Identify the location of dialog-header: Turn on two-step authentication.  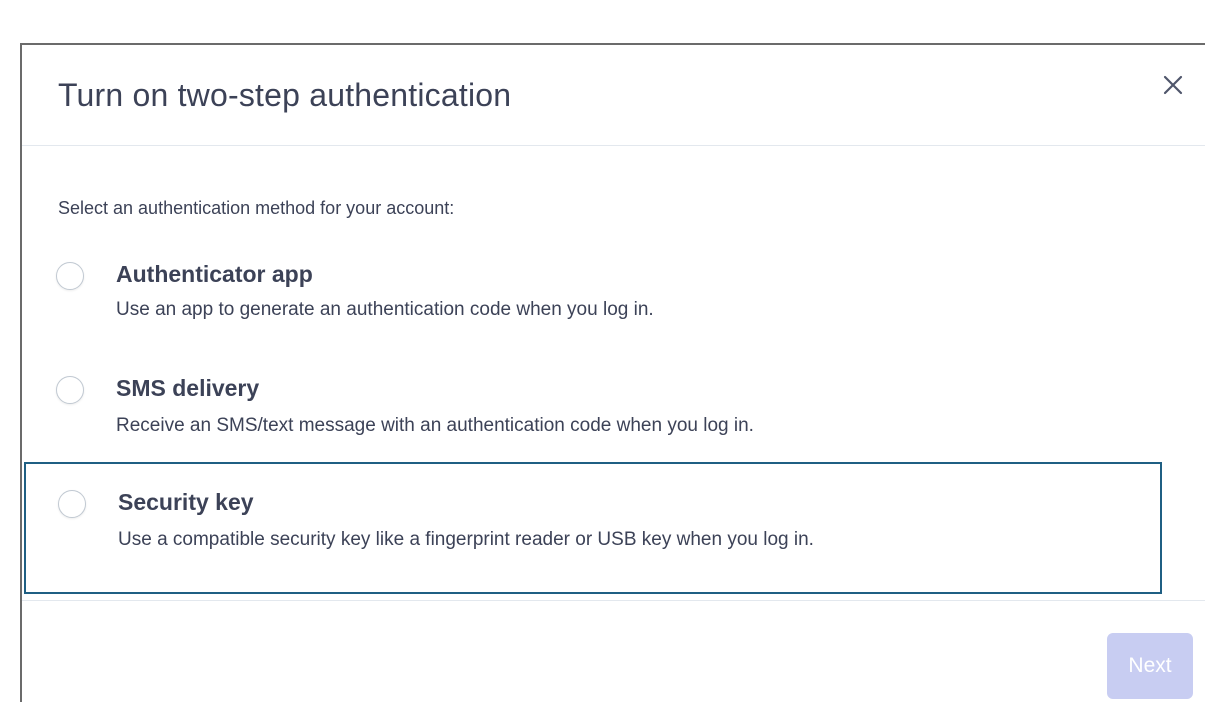
(613, 95).